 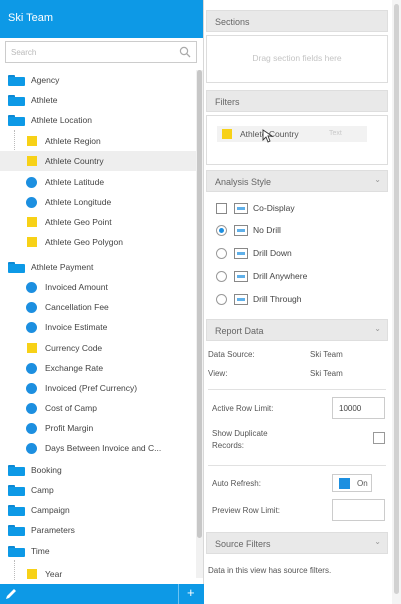 What do you see at coordinates (98, 428) in the screenshot?
I see `tree-field: Profit Margin` at bounding box center [98, 428].